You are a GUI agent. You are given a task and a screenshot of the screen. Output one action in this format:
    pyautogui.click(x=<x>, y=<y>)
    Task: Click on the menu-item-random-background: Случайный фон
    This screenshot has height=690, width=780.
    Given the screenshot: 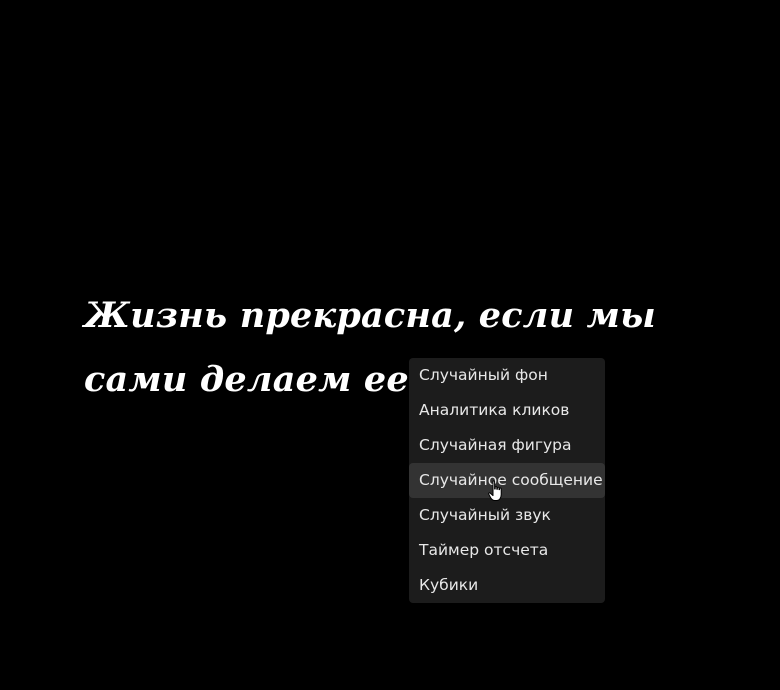 What is the action you would take?
    pyautogui.click(x=507, y=375)
    